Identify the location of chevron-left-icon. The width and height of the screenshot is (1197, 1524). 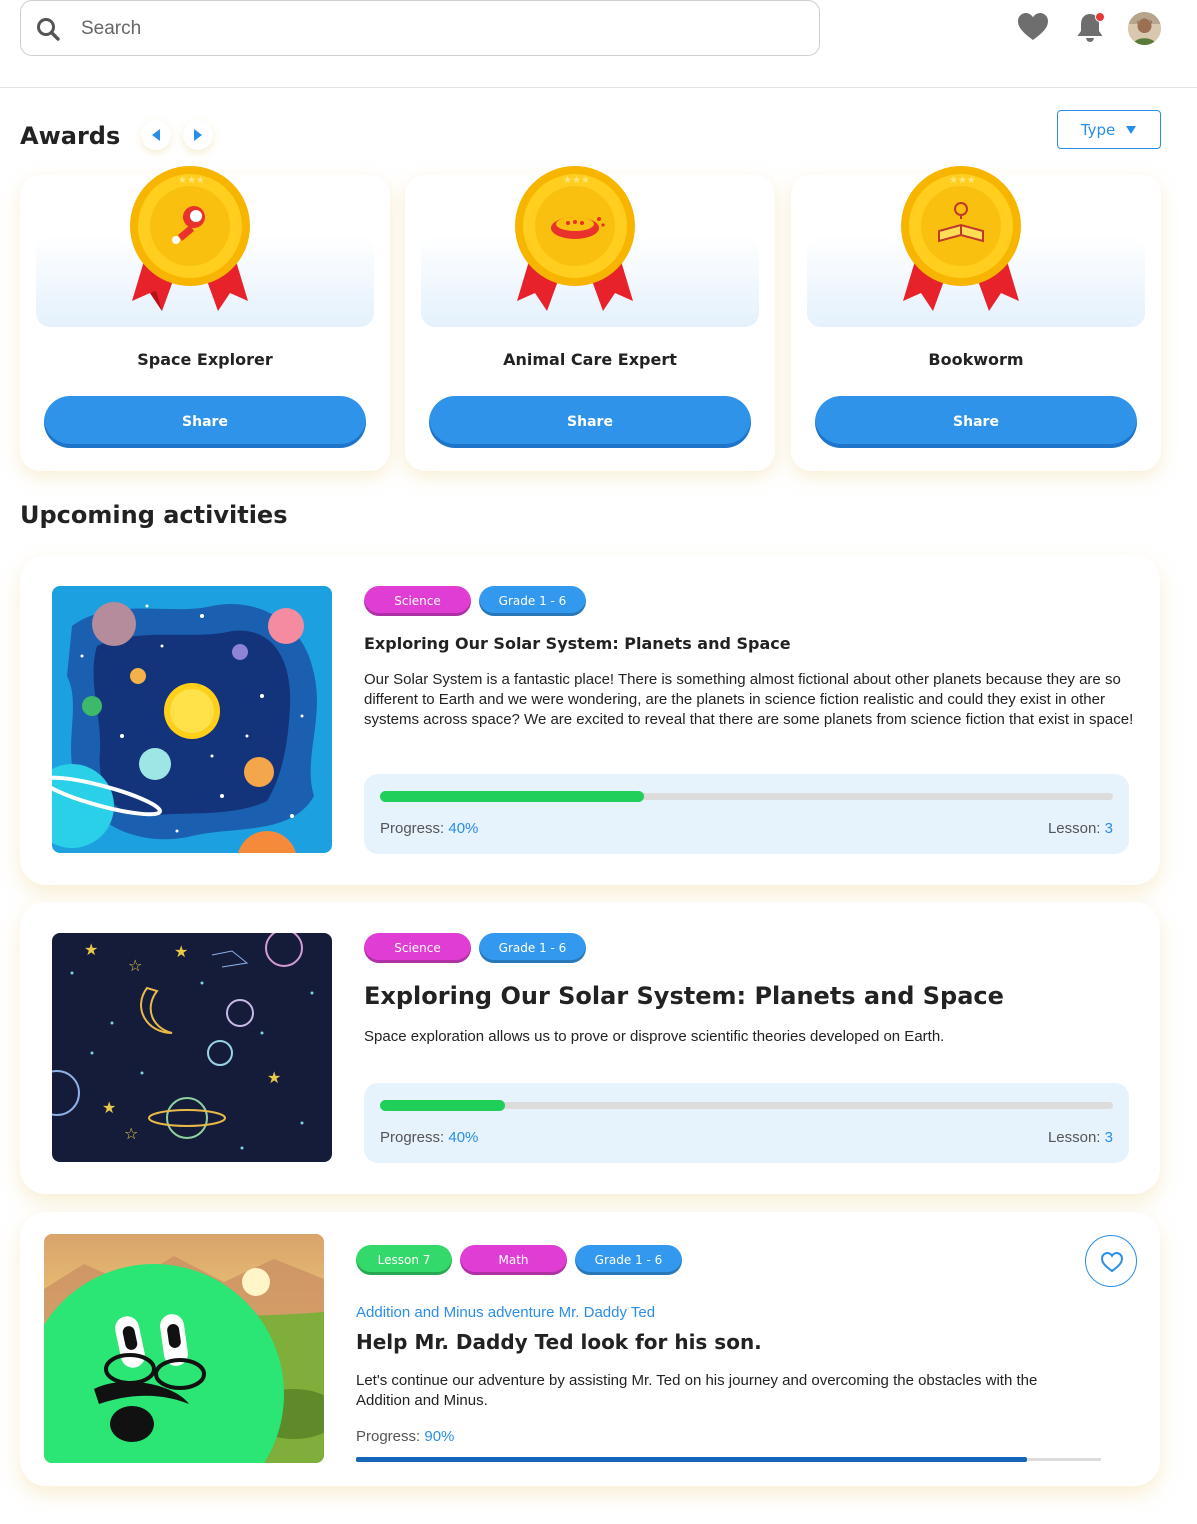
(156, 135).